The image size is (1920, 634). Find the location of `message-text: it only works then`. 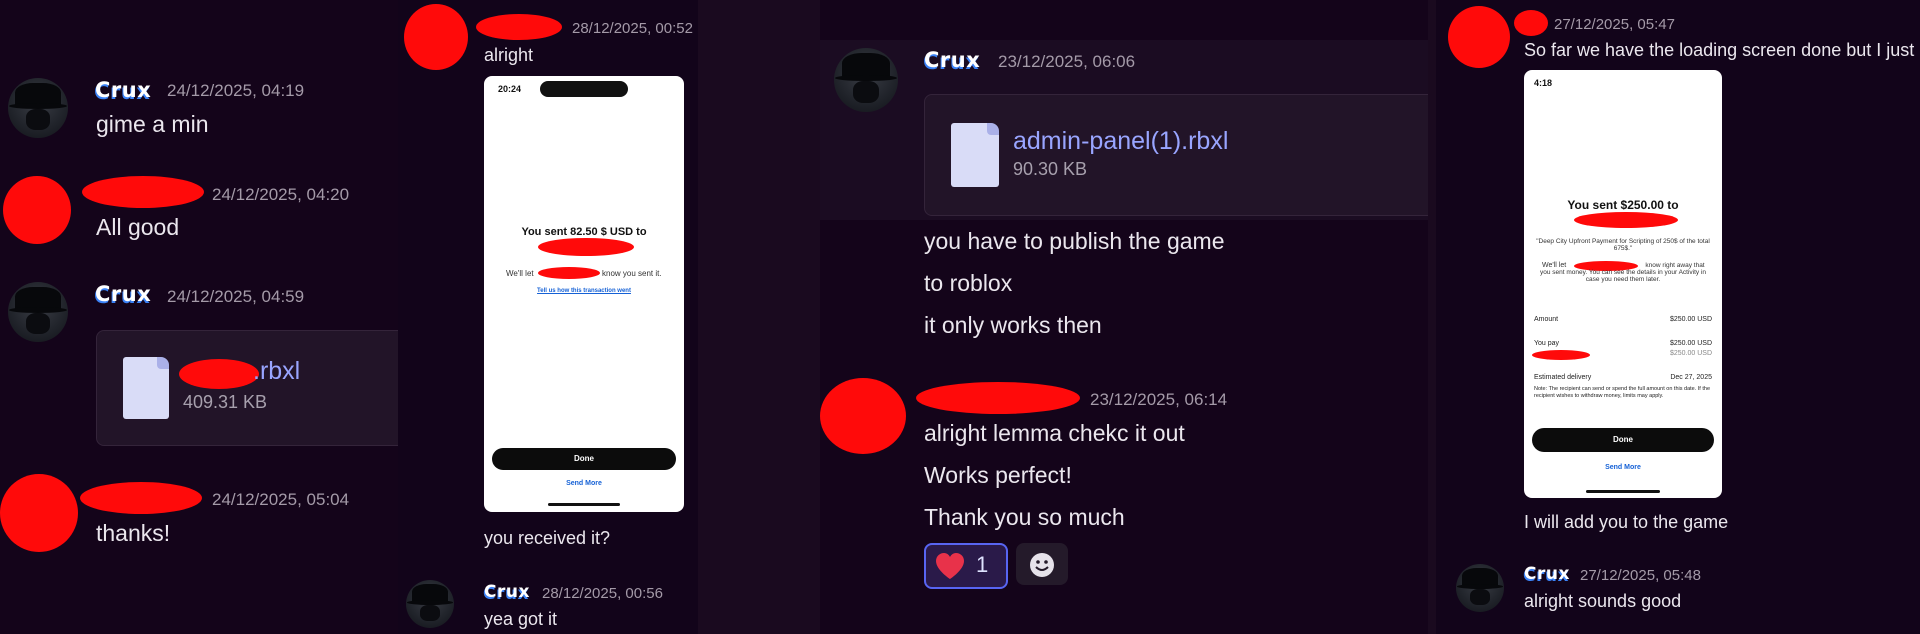

message-text: it only works then is located at coordinates (1013, 325).